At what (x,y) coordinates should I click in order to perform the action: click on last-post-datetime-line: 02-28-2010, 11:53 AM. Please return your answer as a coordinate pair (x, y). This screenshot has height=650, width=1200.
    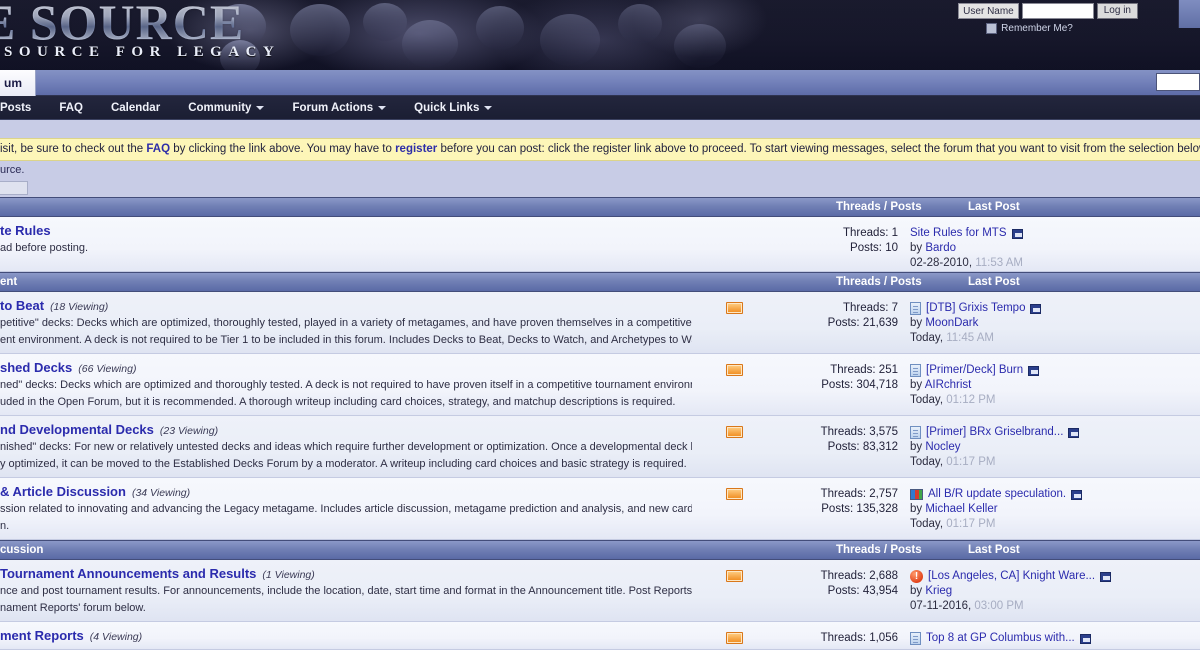
    Looking at the image, I should click on (1055, 263).